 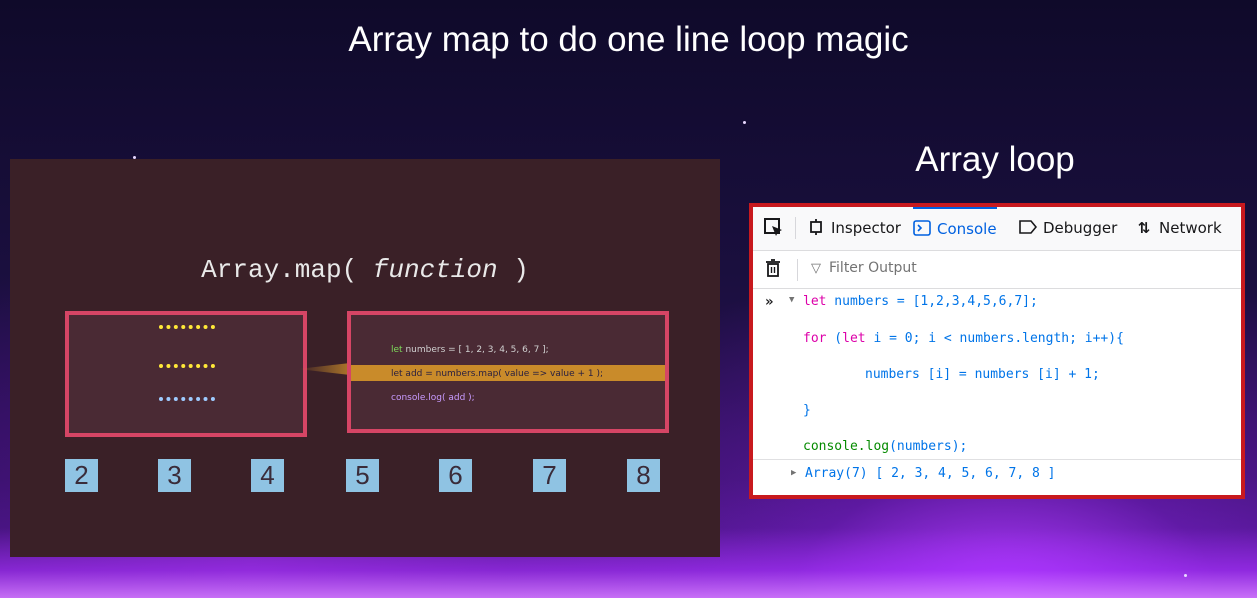 What do you see at coordinates (549, 475) in the screenshot?
I see `number-tile: 7` at bounding box center [549, 475].